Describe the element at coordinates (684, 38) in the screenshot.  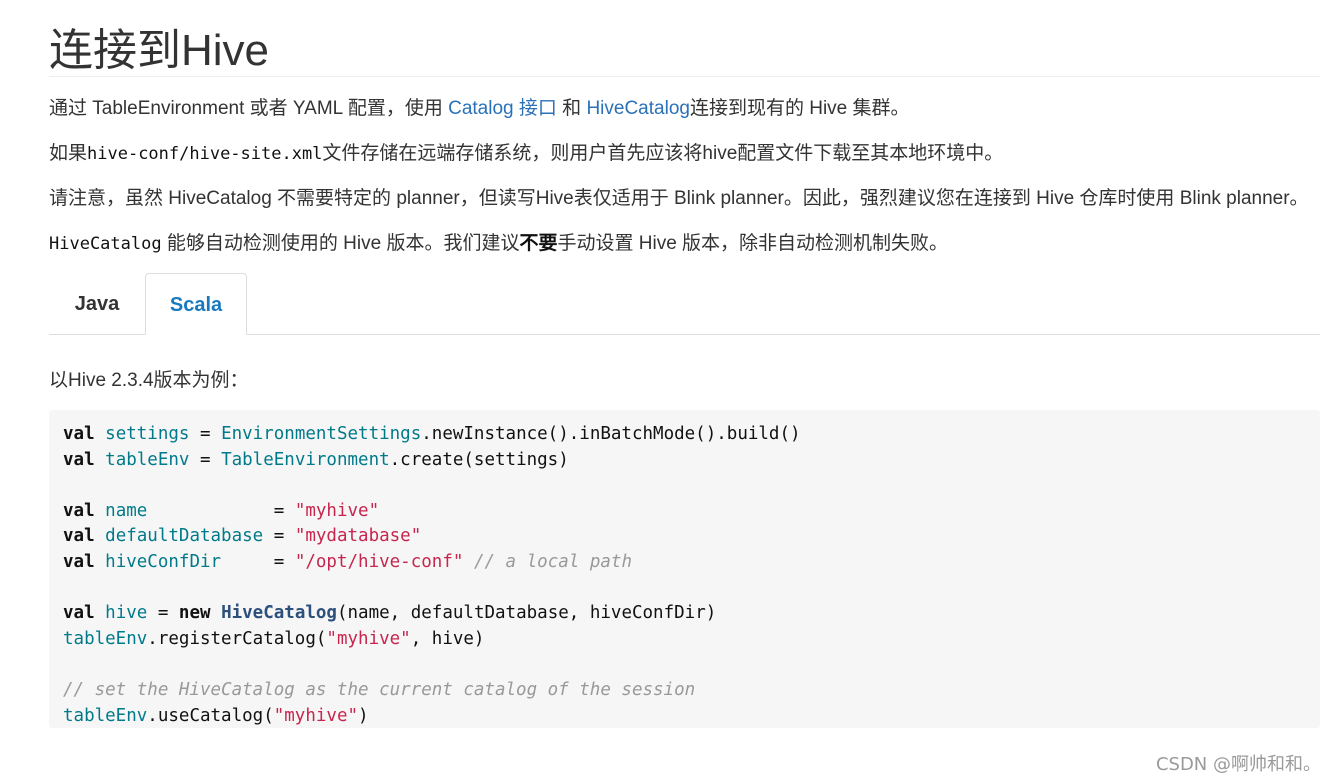
I see `page-title: 连接到Hive` at that location.